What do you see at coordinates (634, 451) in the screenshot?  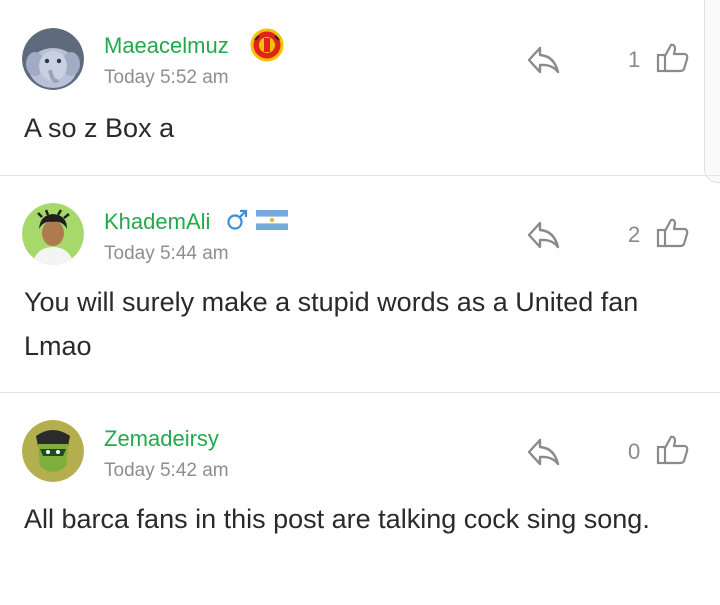 I see `like-count: 0` at bounding box center [634, 451].